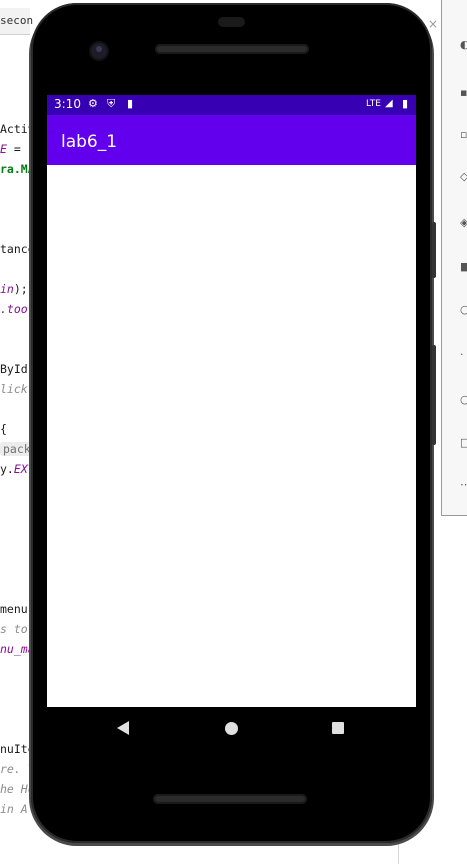 The image size is (467, 864). What do you see at coordinates (89, 142) in the screenshot?
I see `app-title: lab6_1` at bounding box center [89, 142].